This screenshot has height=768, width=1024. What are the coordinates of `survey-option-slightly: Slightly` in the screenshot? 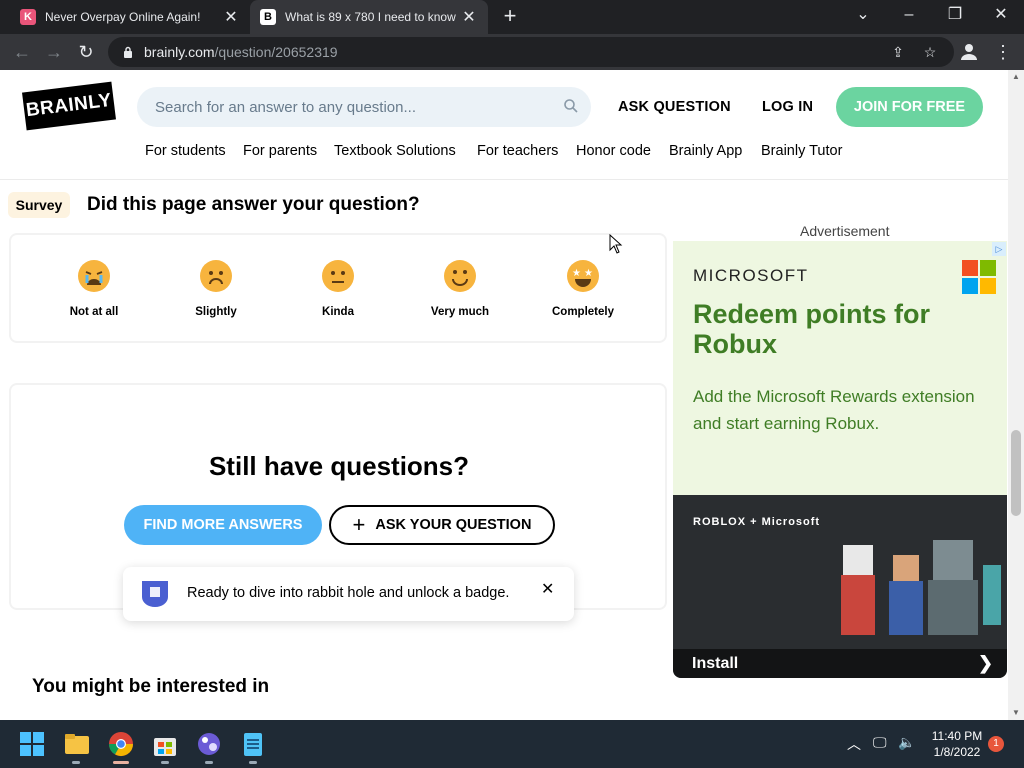 It's located at (216, 288).